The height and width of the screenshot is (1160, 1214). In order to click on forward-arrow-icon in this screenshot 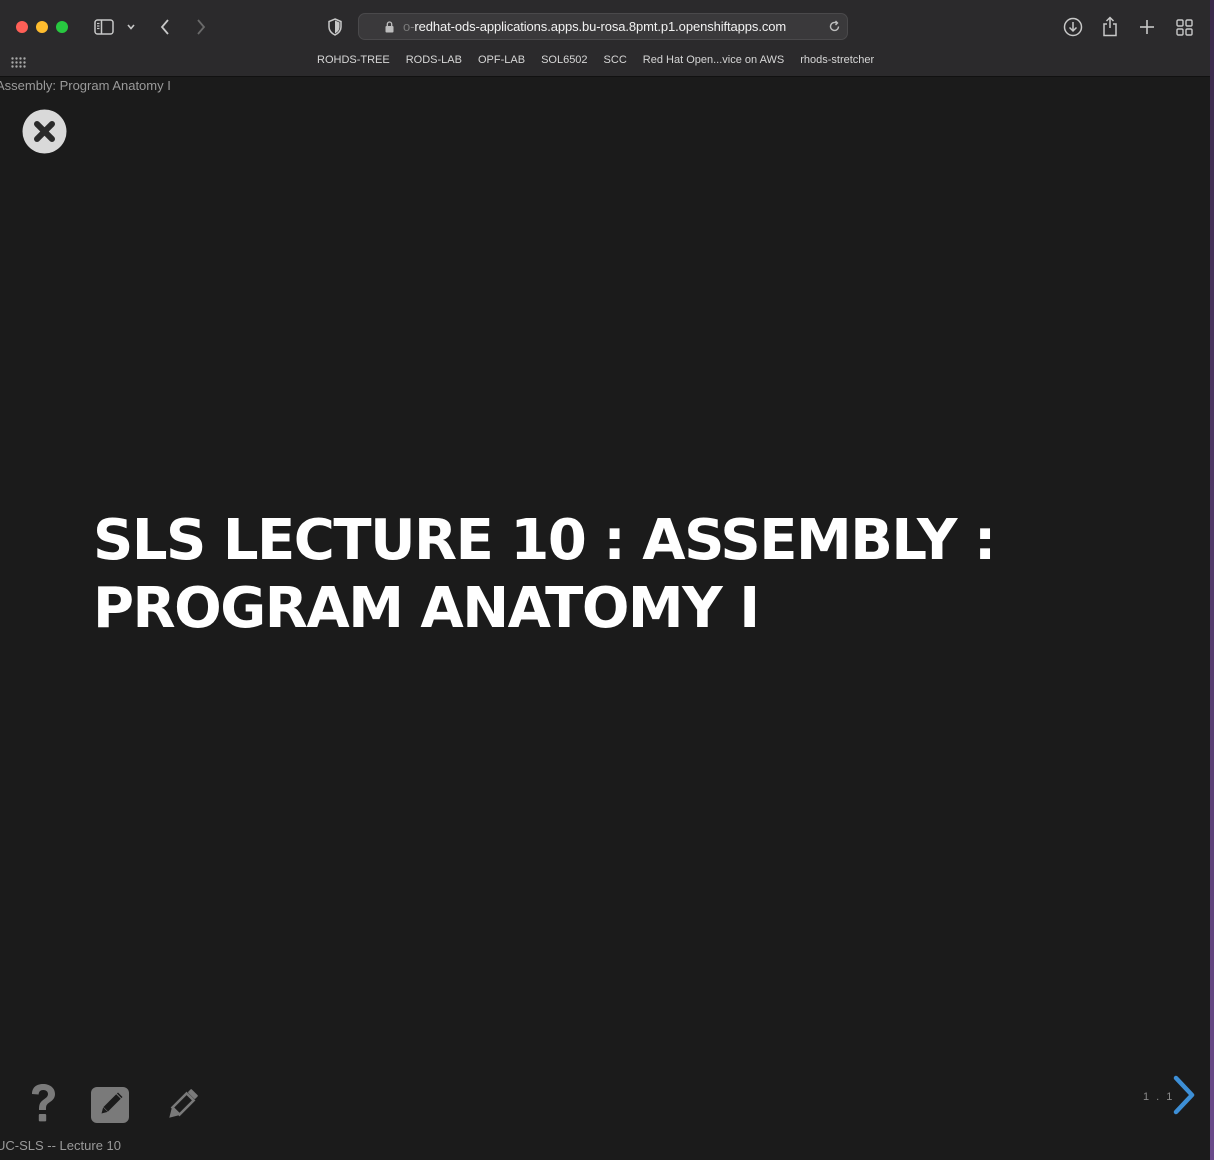, I will do `click(201, 27)`.